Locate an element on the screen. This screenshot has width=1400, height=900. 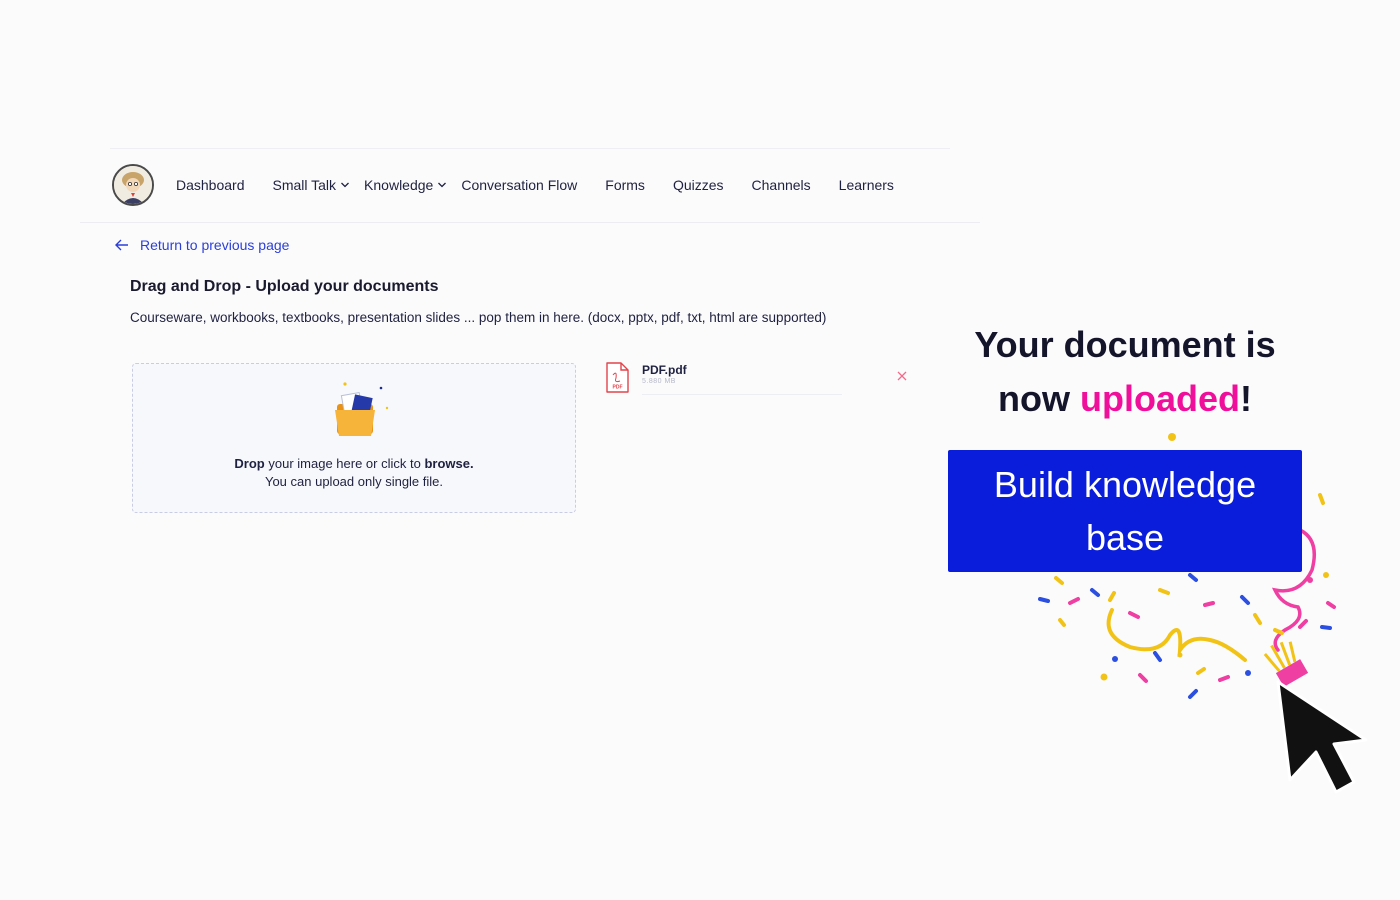
nav-knowledge: Knowledge is located at coordinates (405, 185).